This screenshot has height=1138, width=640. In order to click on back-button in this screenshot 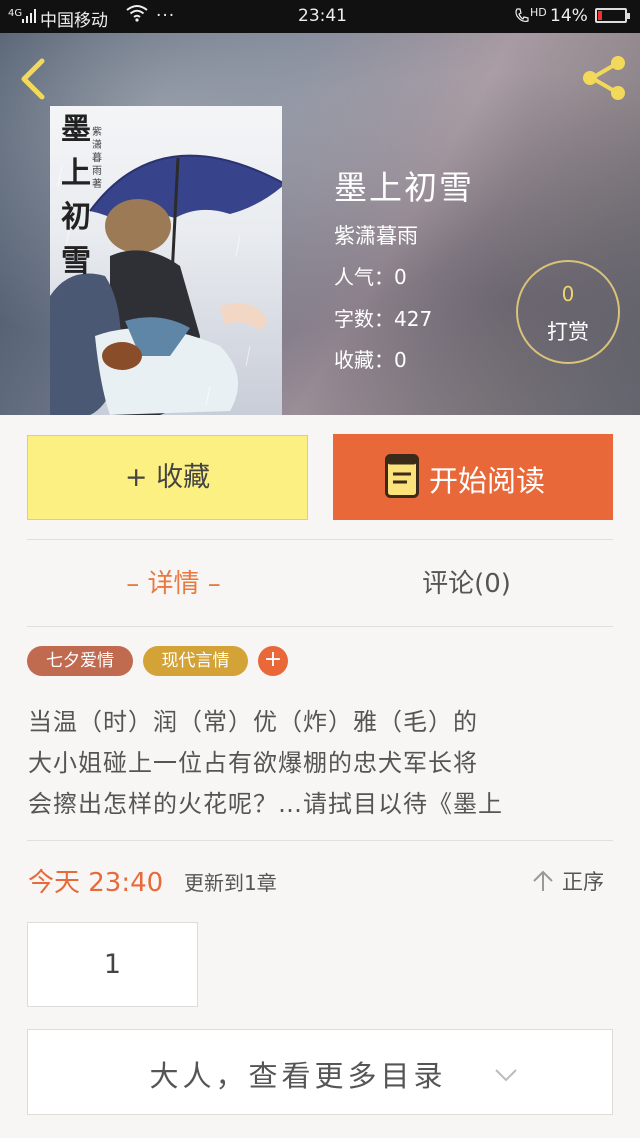, I will do `click(34, 79)`.